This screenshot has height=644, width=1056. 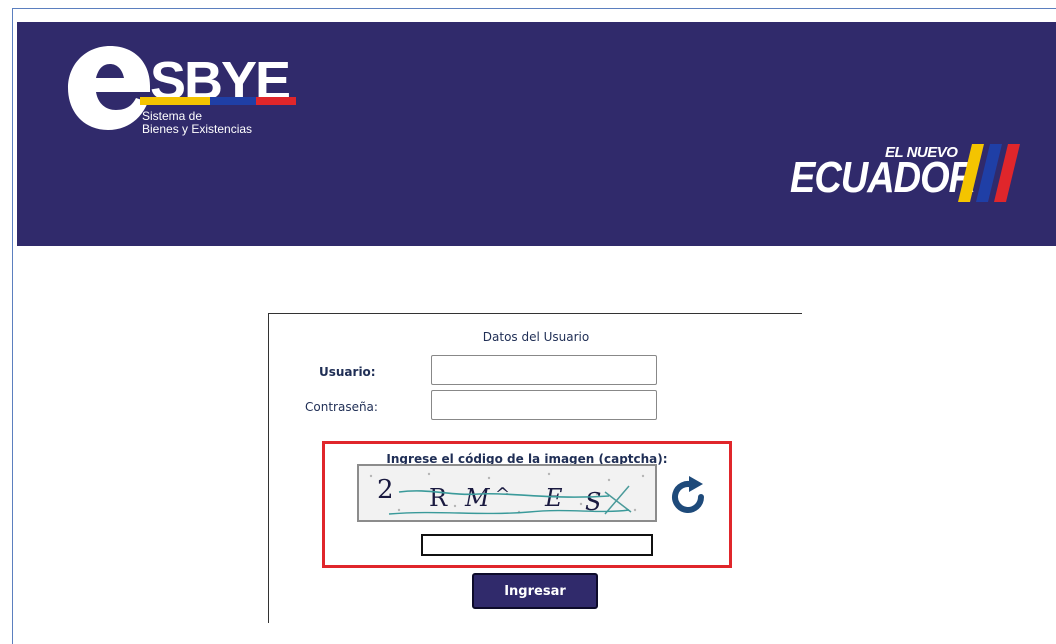 What do you see at coordinates (218, 101) in the screenshot?
I see `brand-color-bar` at bounding box center [218, 101].